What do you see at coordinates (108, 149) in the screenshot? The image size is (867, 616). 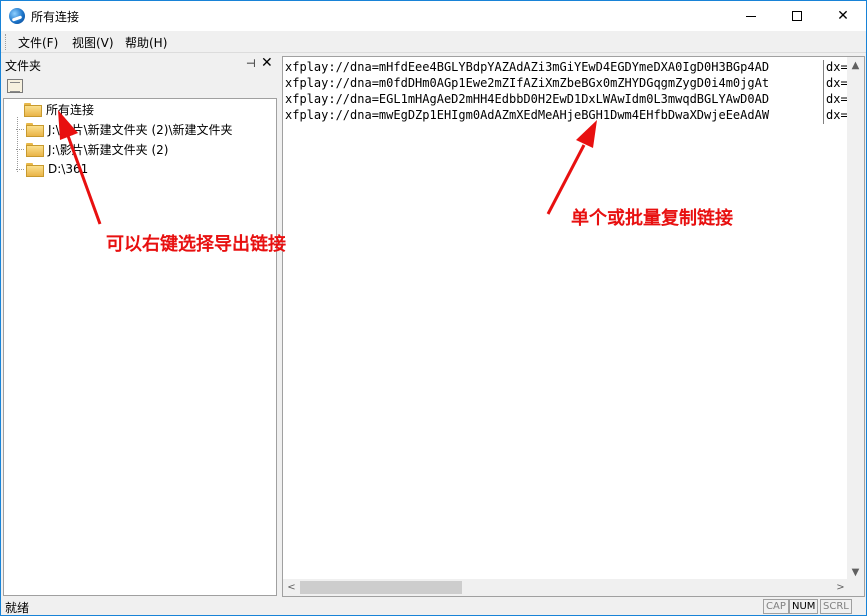 I see `tree-item-label: J:\影片\新建文件夹 (2)` at bounding box center [108, 149].